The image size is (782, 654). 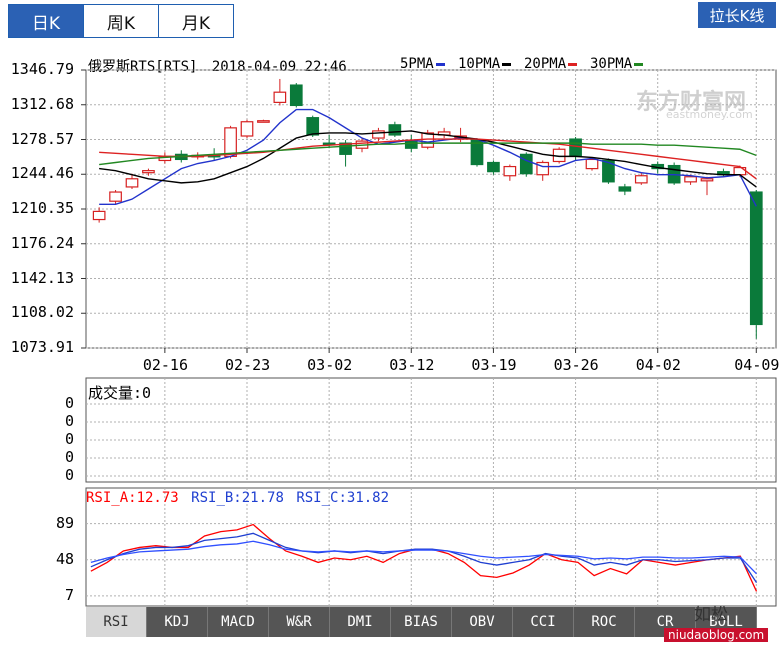 I want to click on rsi-values: RSI_A:12.73 RSI_B:21.78 RSI_C:31.82, so click(x=237, y=498).